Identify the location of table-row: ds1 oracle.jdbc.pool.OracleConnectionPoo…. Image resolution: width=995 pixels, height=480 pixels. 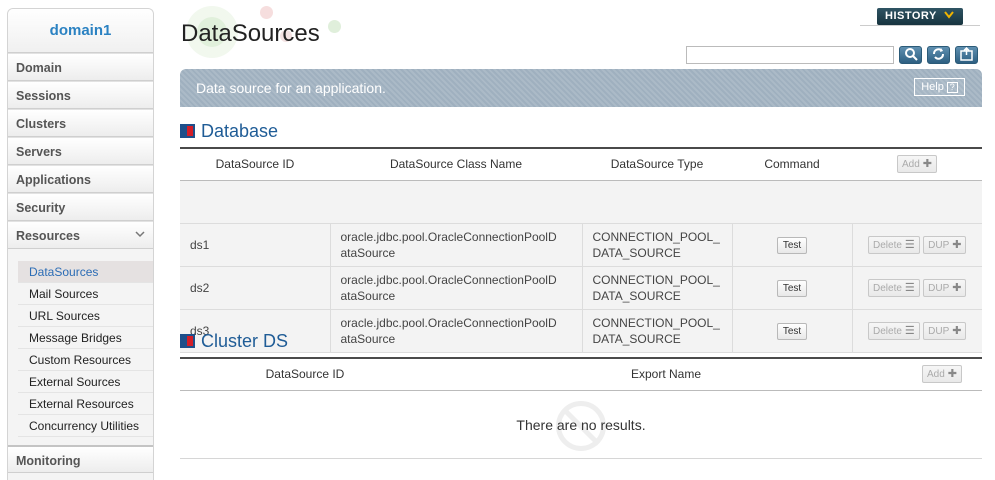
(581, 245).